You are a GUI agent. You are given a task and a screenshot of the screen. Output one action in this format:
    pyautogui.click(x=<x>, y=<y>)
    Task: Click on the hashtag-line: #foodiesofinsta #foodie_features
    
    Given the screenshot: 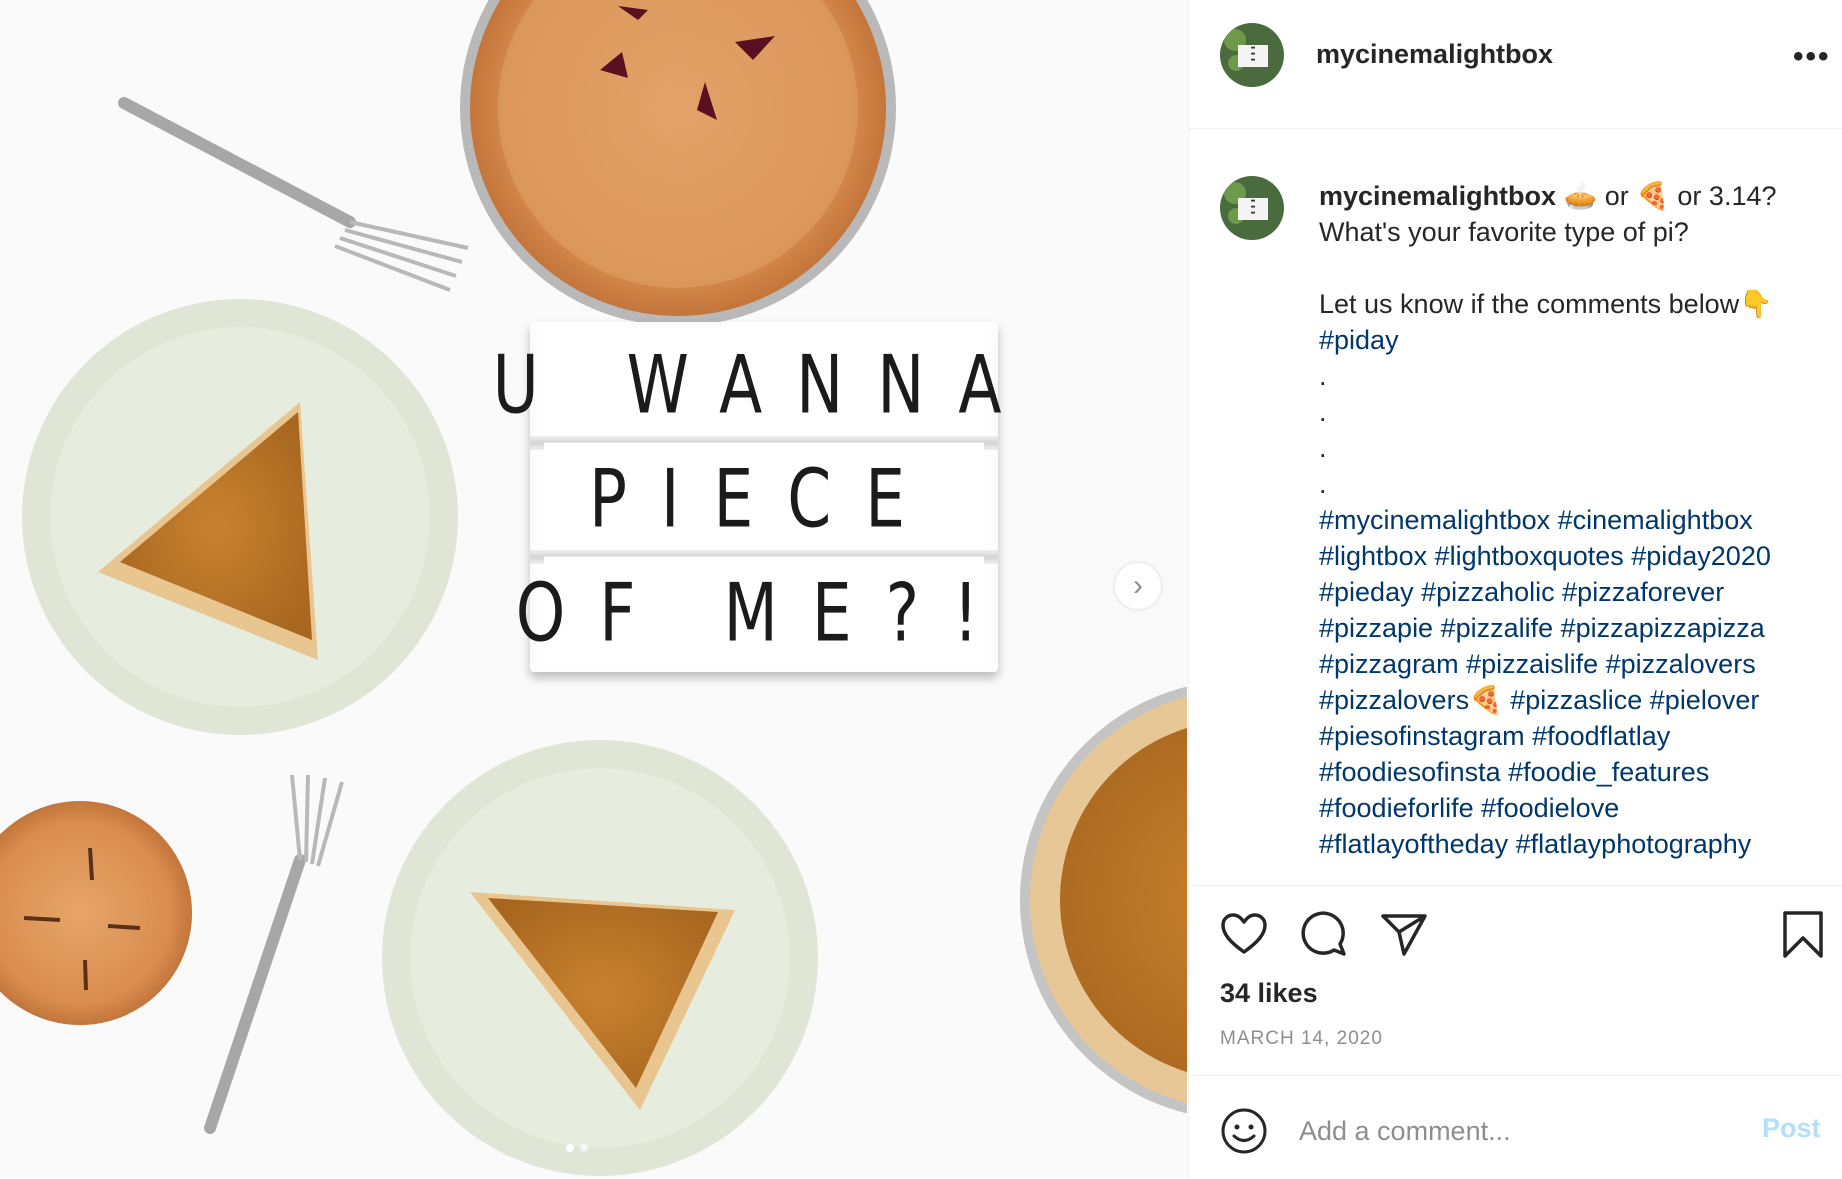 What is the action you would take?
    pyautogui.click(x=1569, y=772)
    